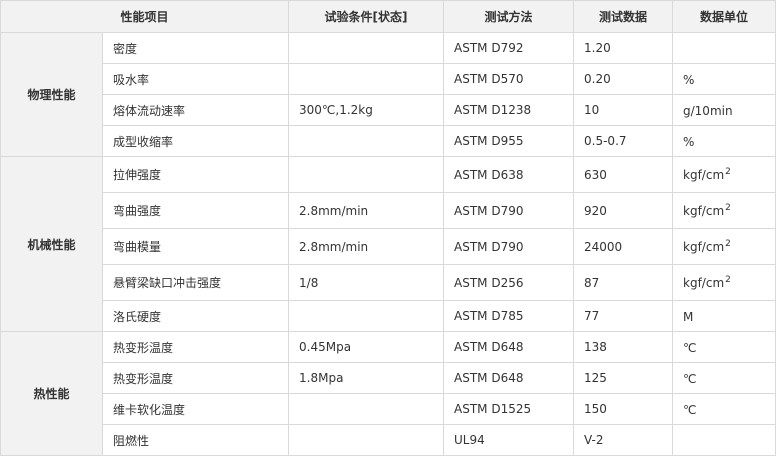  What do you see at coordinates (195, 141) in the screenshot?
I see `property-cell: 成型收缩率` at bounding box center [195, 141].